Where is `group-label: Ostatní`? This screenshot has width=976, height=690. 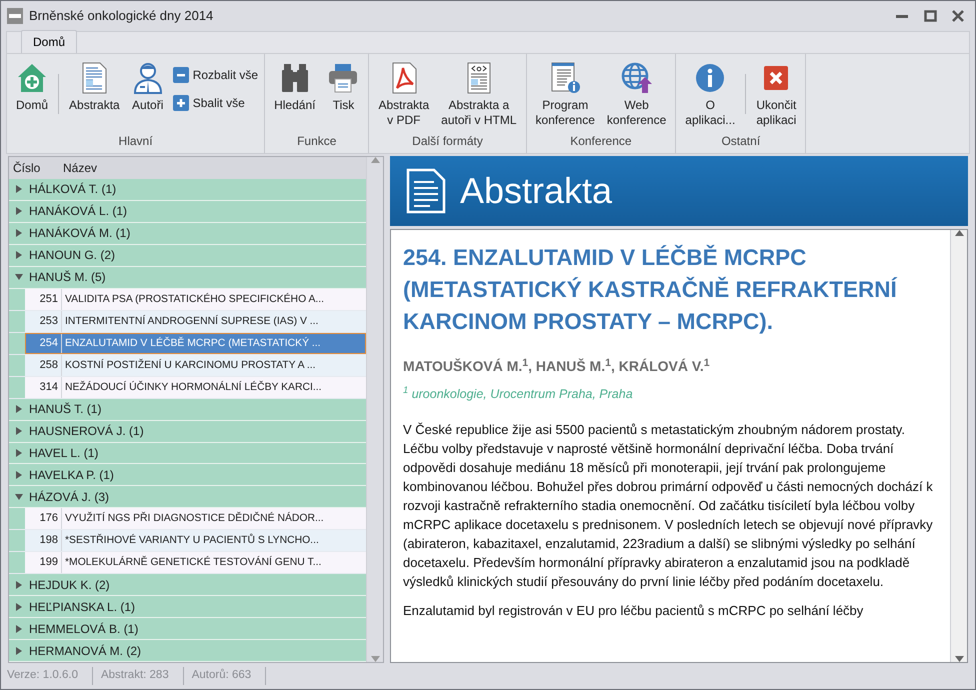 group-label: Ostatní is located at coordinates (741, 141).